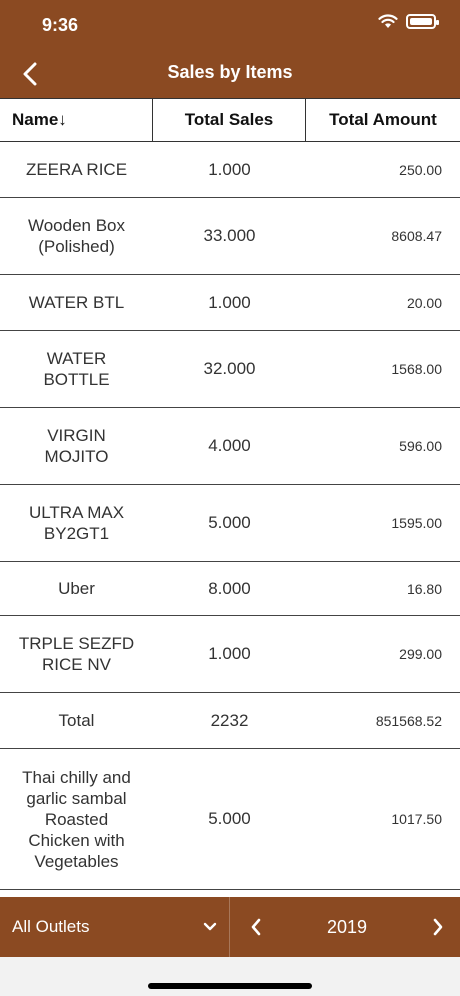  I want to click on total-sales: 33.000, so click(229, 235).